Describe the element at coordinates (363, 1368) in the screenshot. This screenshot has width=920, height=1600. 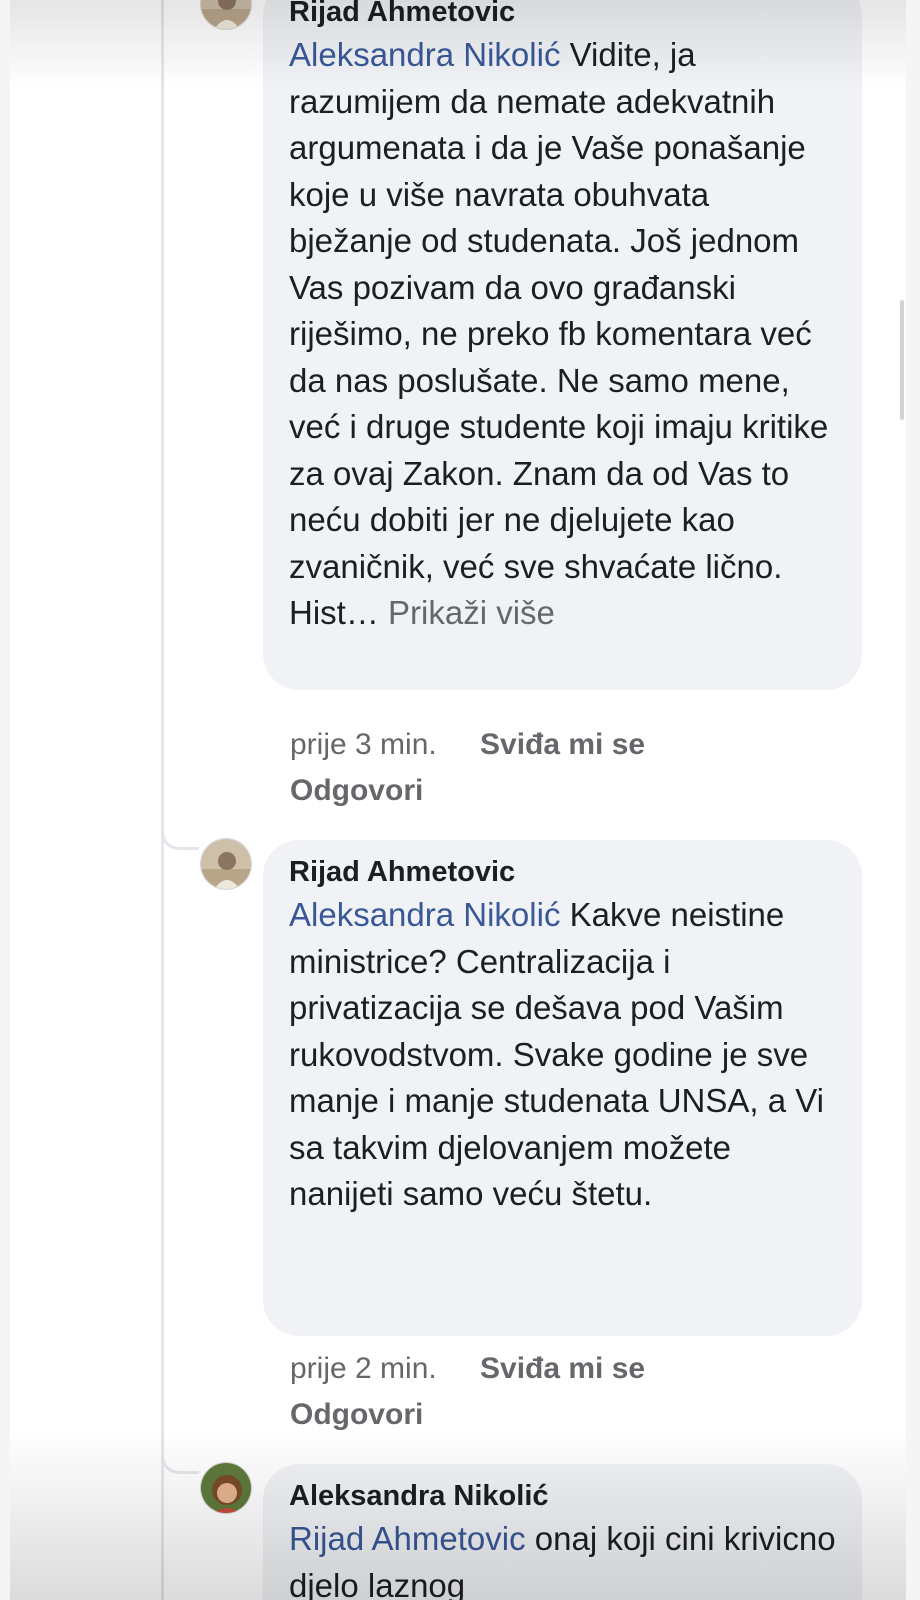
I see `comment-timestamp: prije 2 min.` at that location.